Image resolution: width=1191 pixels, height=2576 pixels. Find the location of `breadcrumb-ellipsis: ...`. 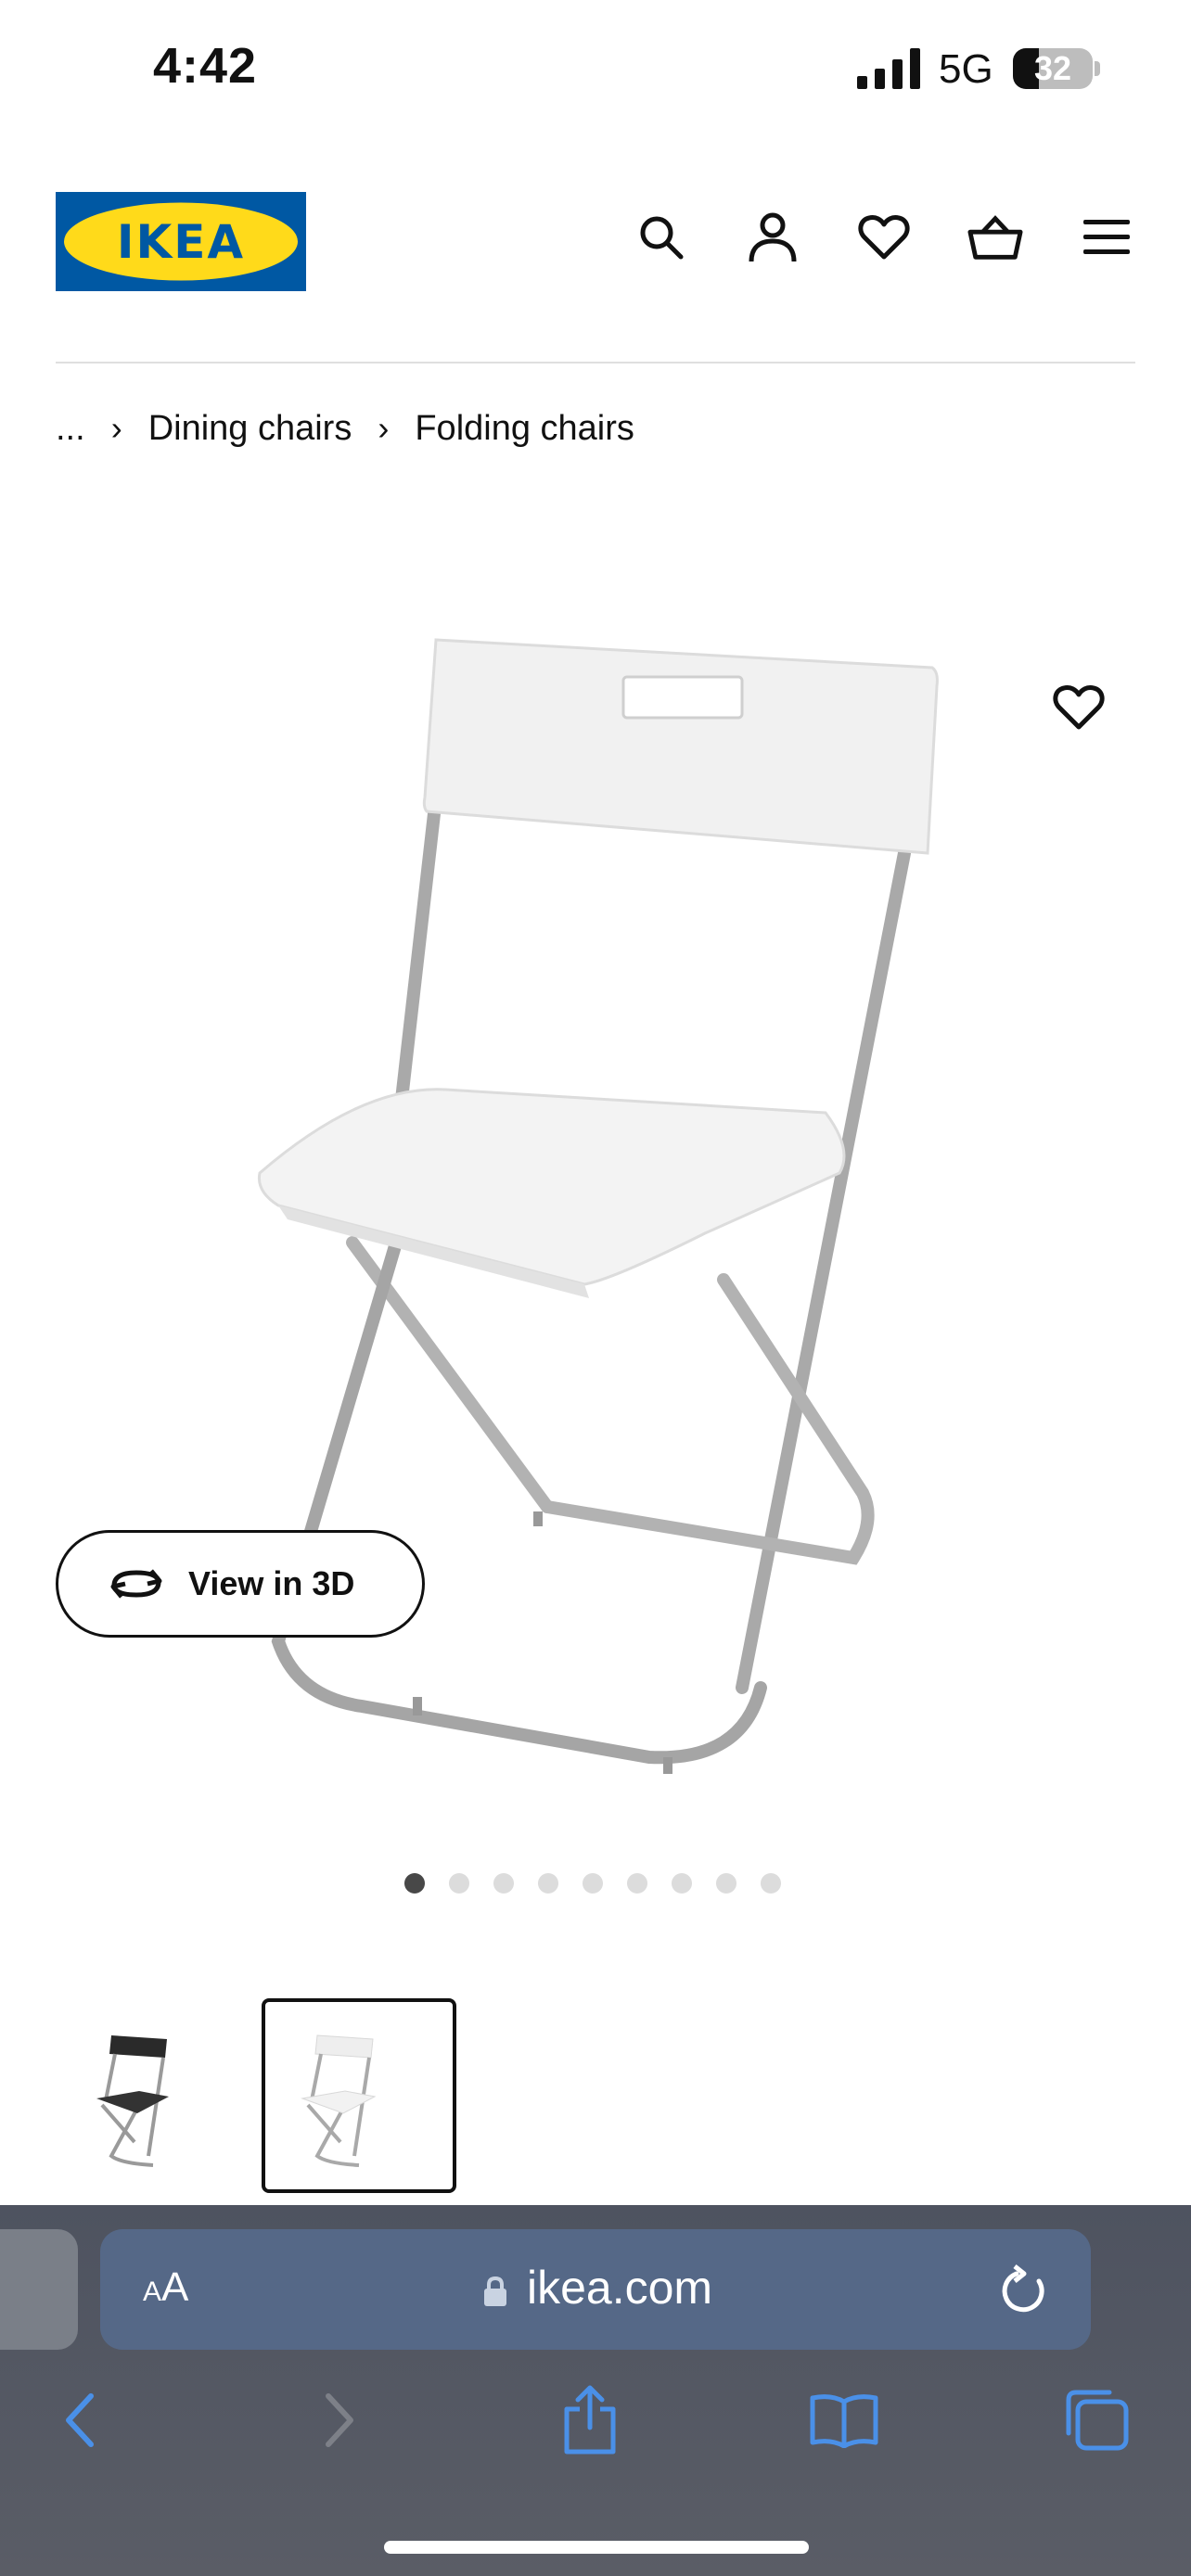

breadcrumb-ellipsis: ... is located at coordinates (70, 429).